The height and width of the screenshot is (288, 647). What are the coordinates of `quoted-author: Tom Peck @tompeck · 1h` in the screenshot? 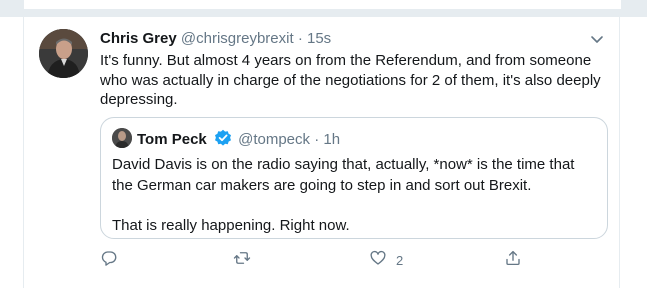 It's located at (238, 140).